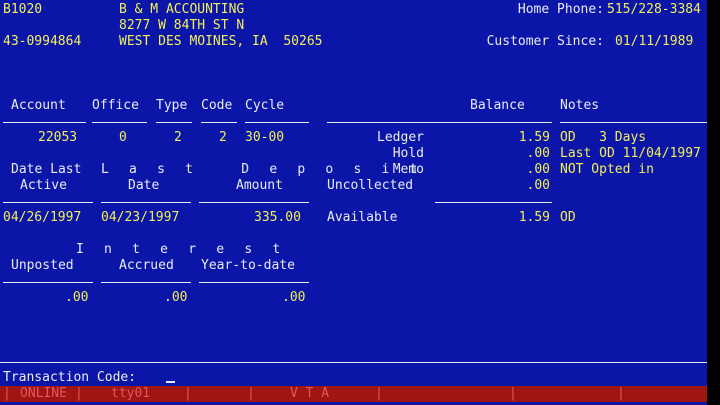 The image size is (720, 405). I want to click on interest-accrued-underline, so click(146, 282).